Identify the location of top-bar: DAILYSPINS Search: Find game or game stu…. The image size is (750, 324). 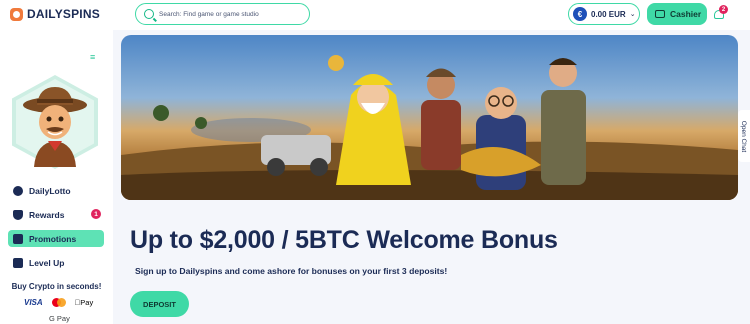
(375, 15).